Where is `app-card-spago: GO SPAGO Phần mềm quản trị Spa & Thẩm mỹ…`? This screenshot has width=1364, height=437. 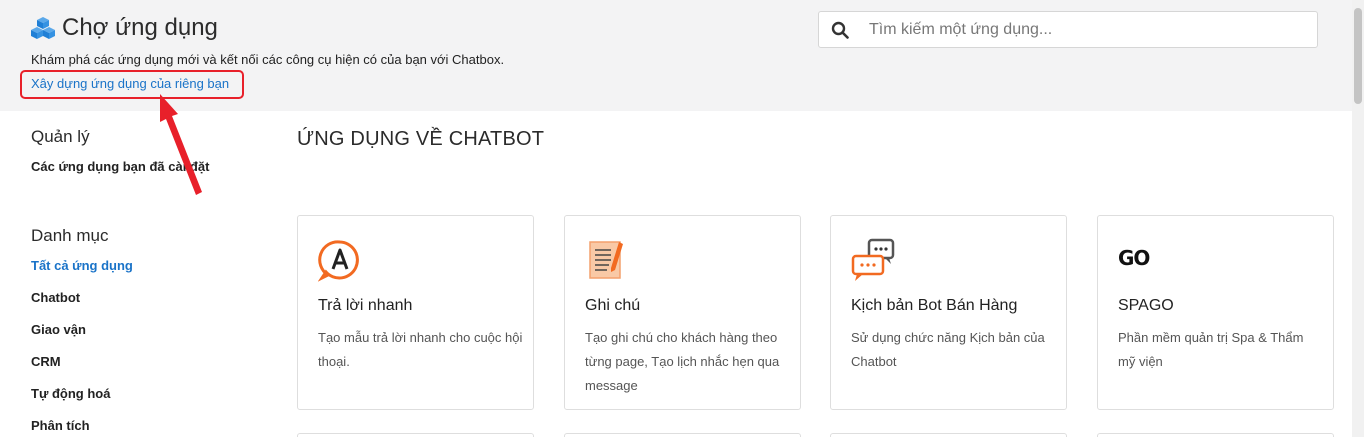 app-card-spago: GO SPAGO Phần mềm quản trị Spa & Thẩm mỹ… is located at coordinates (1215, 312).